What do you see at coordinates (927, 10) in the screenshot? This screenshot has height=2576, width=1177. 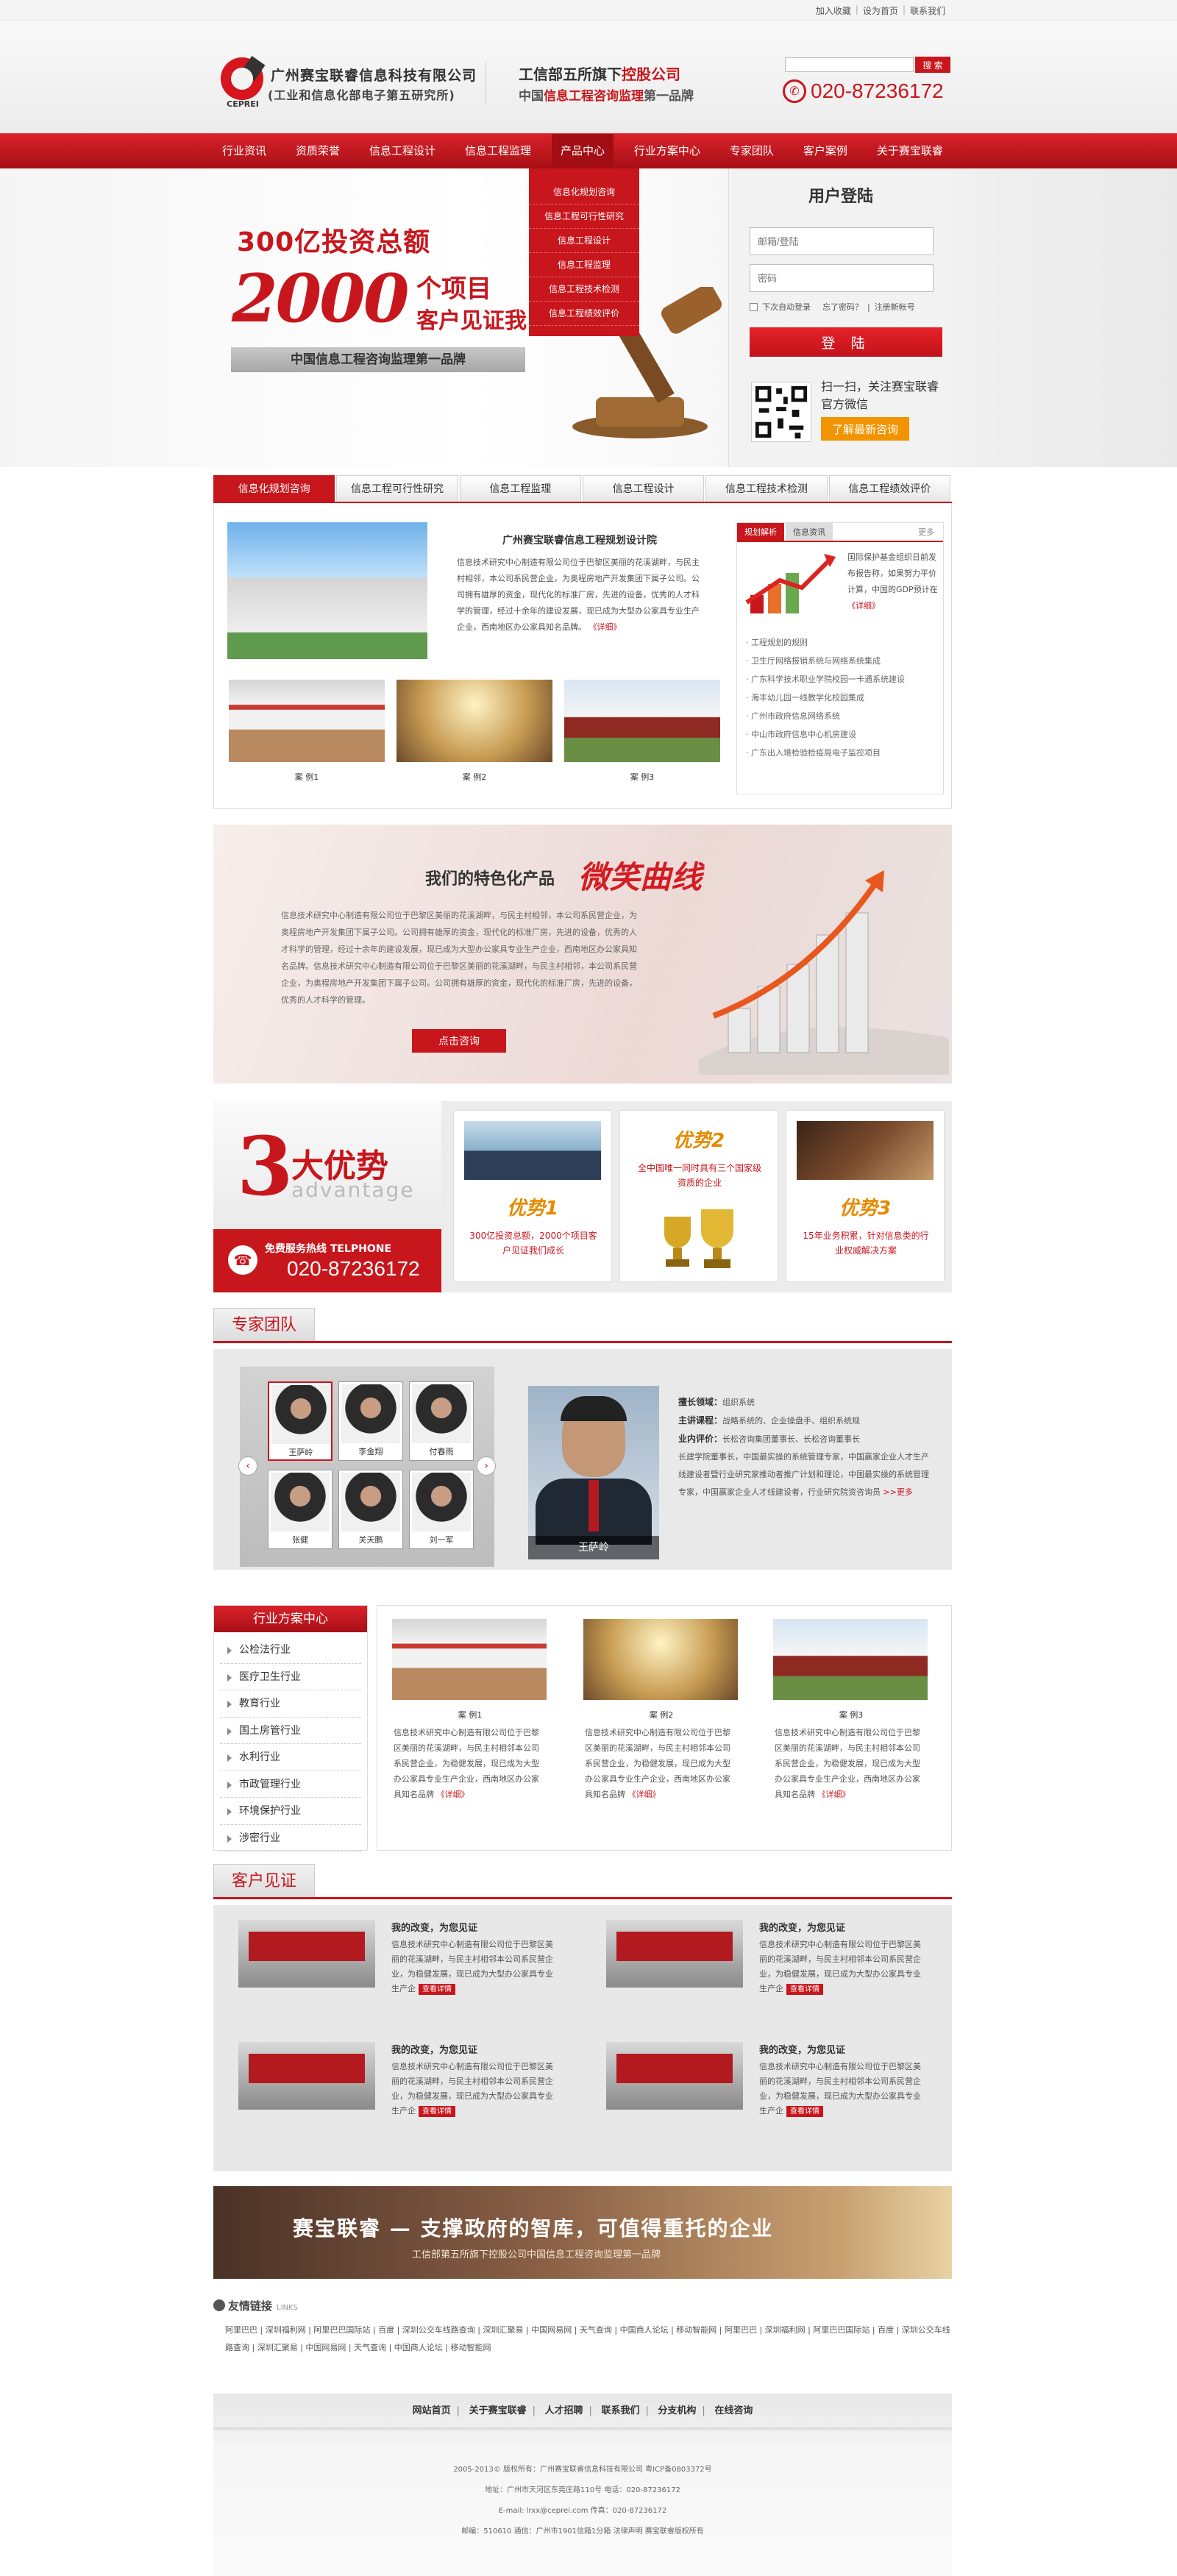 I see `contact-us-link: 联系我们` at bounding box center [927, 10].